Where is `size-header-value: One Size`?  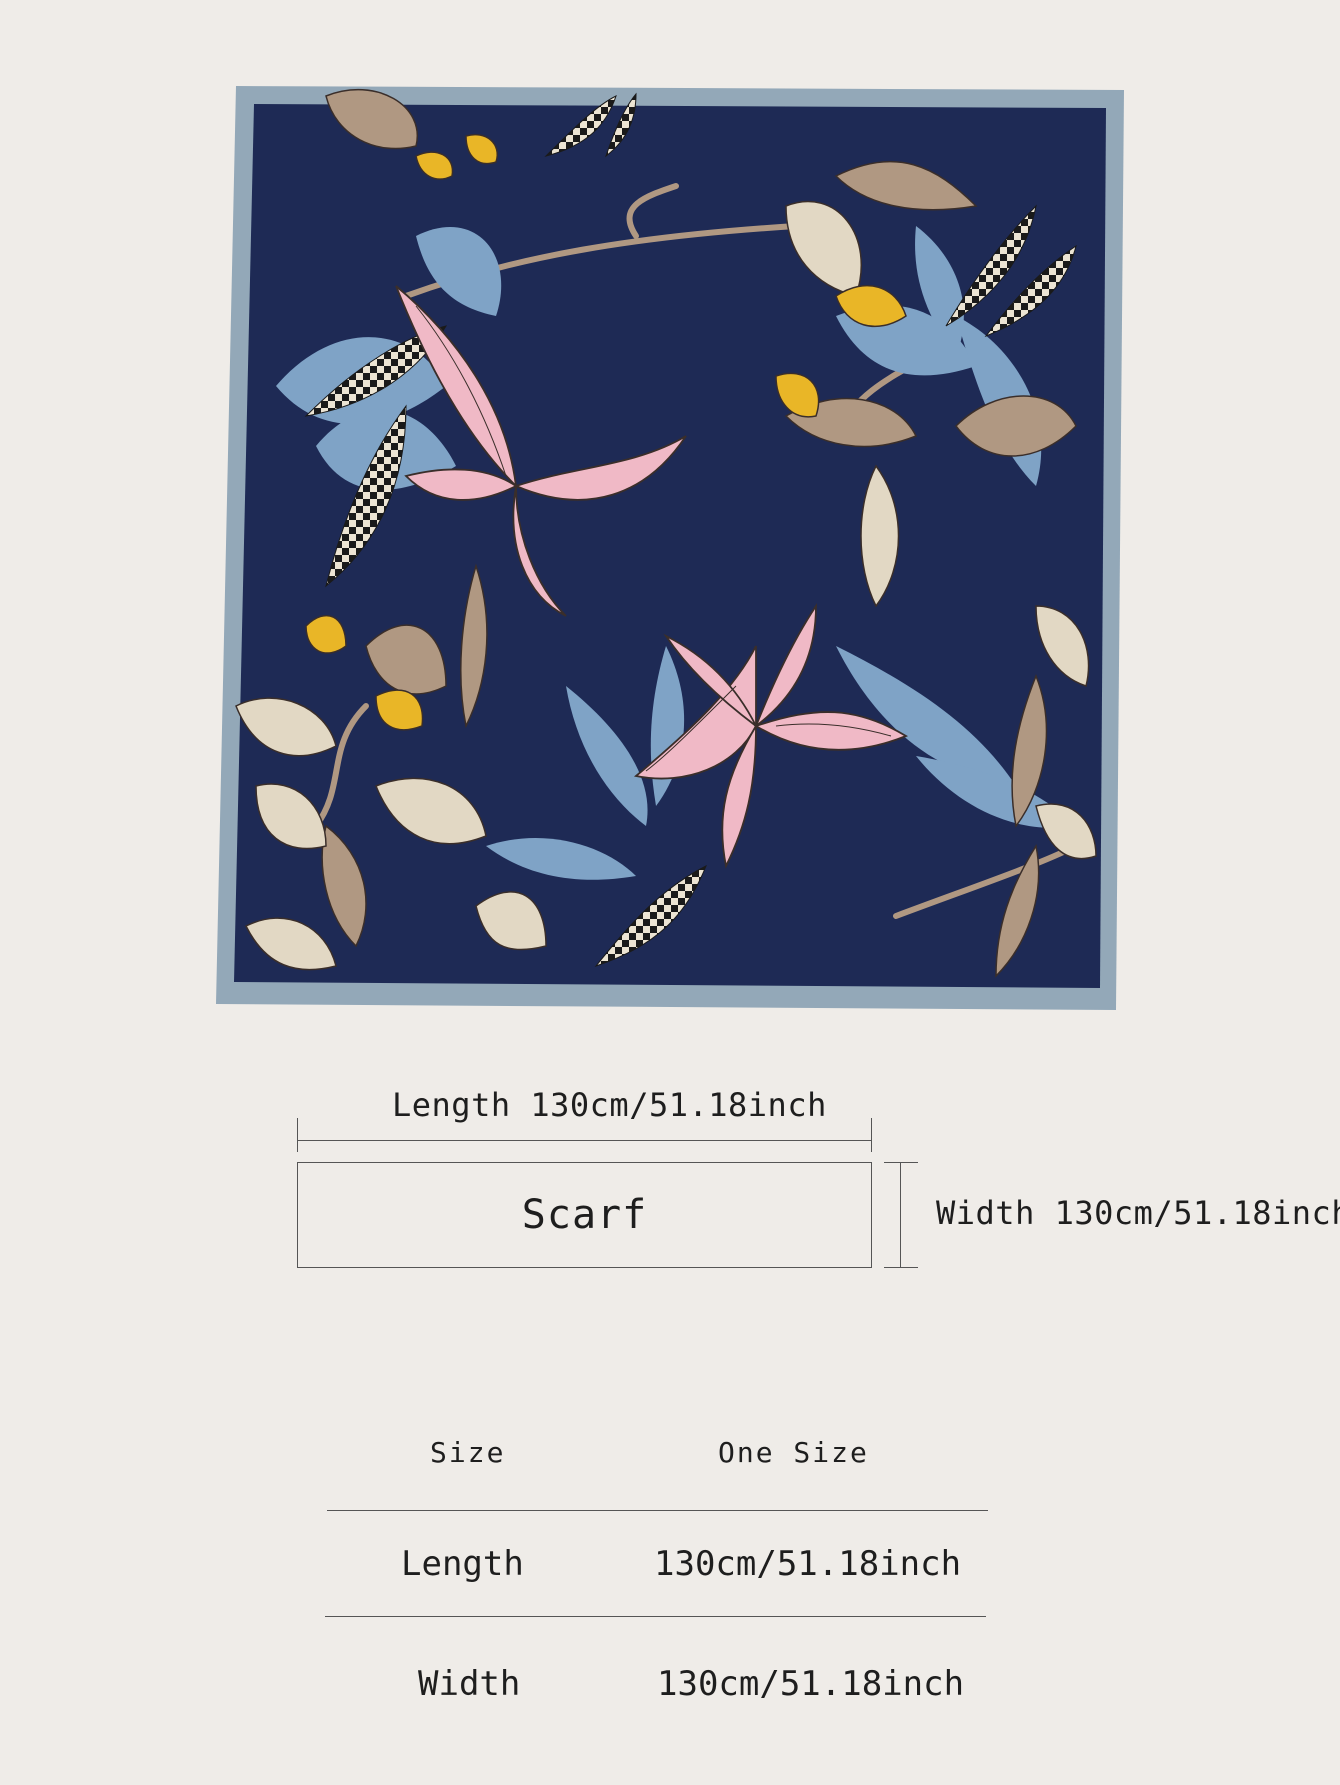 size-header-value: One Size is located at coordinates (793, 1452).